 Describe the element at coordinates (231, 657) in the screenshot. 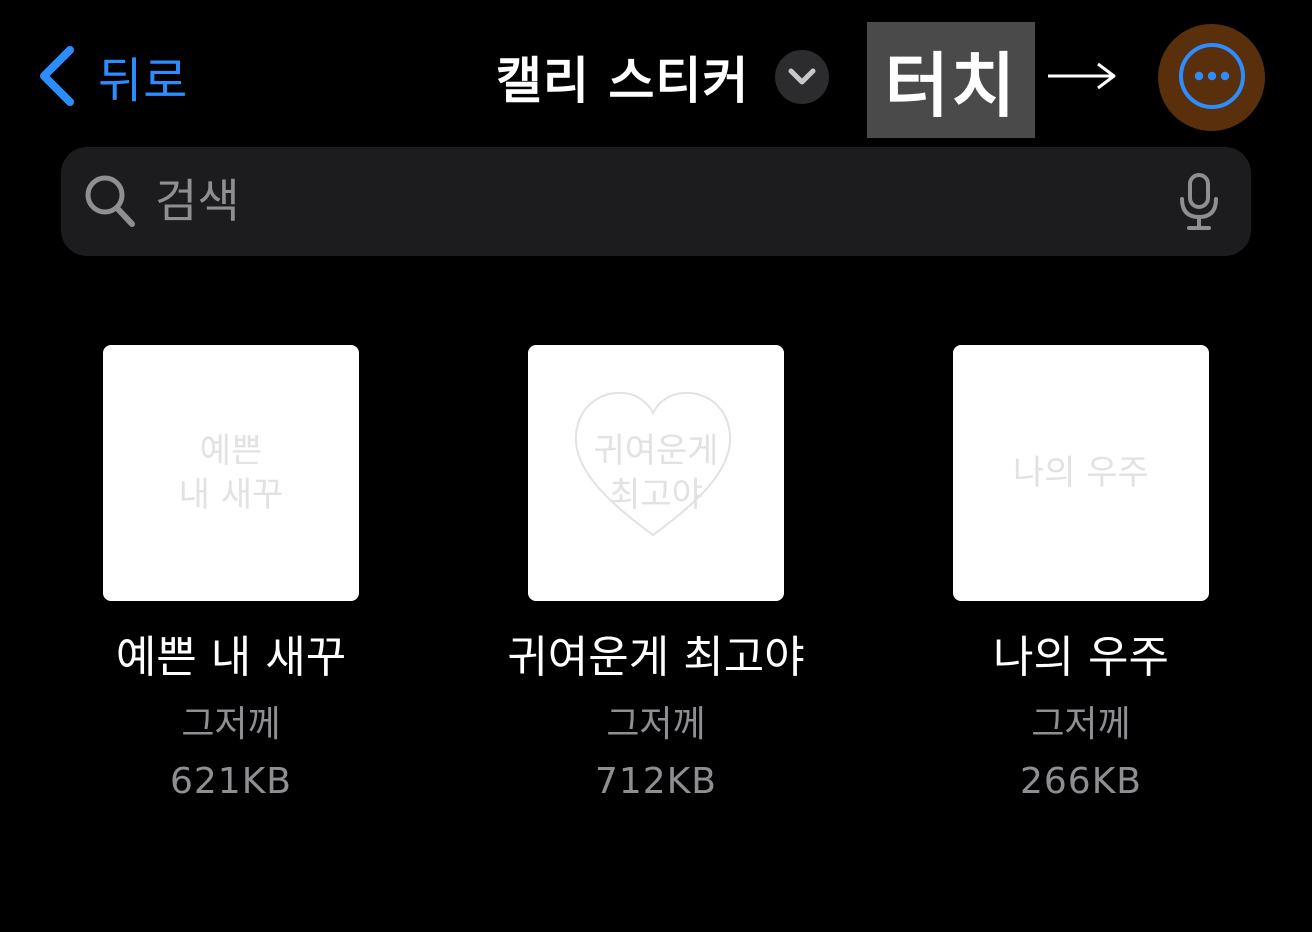

I see `file-name: 예쁜 내 새꾸` at that location.